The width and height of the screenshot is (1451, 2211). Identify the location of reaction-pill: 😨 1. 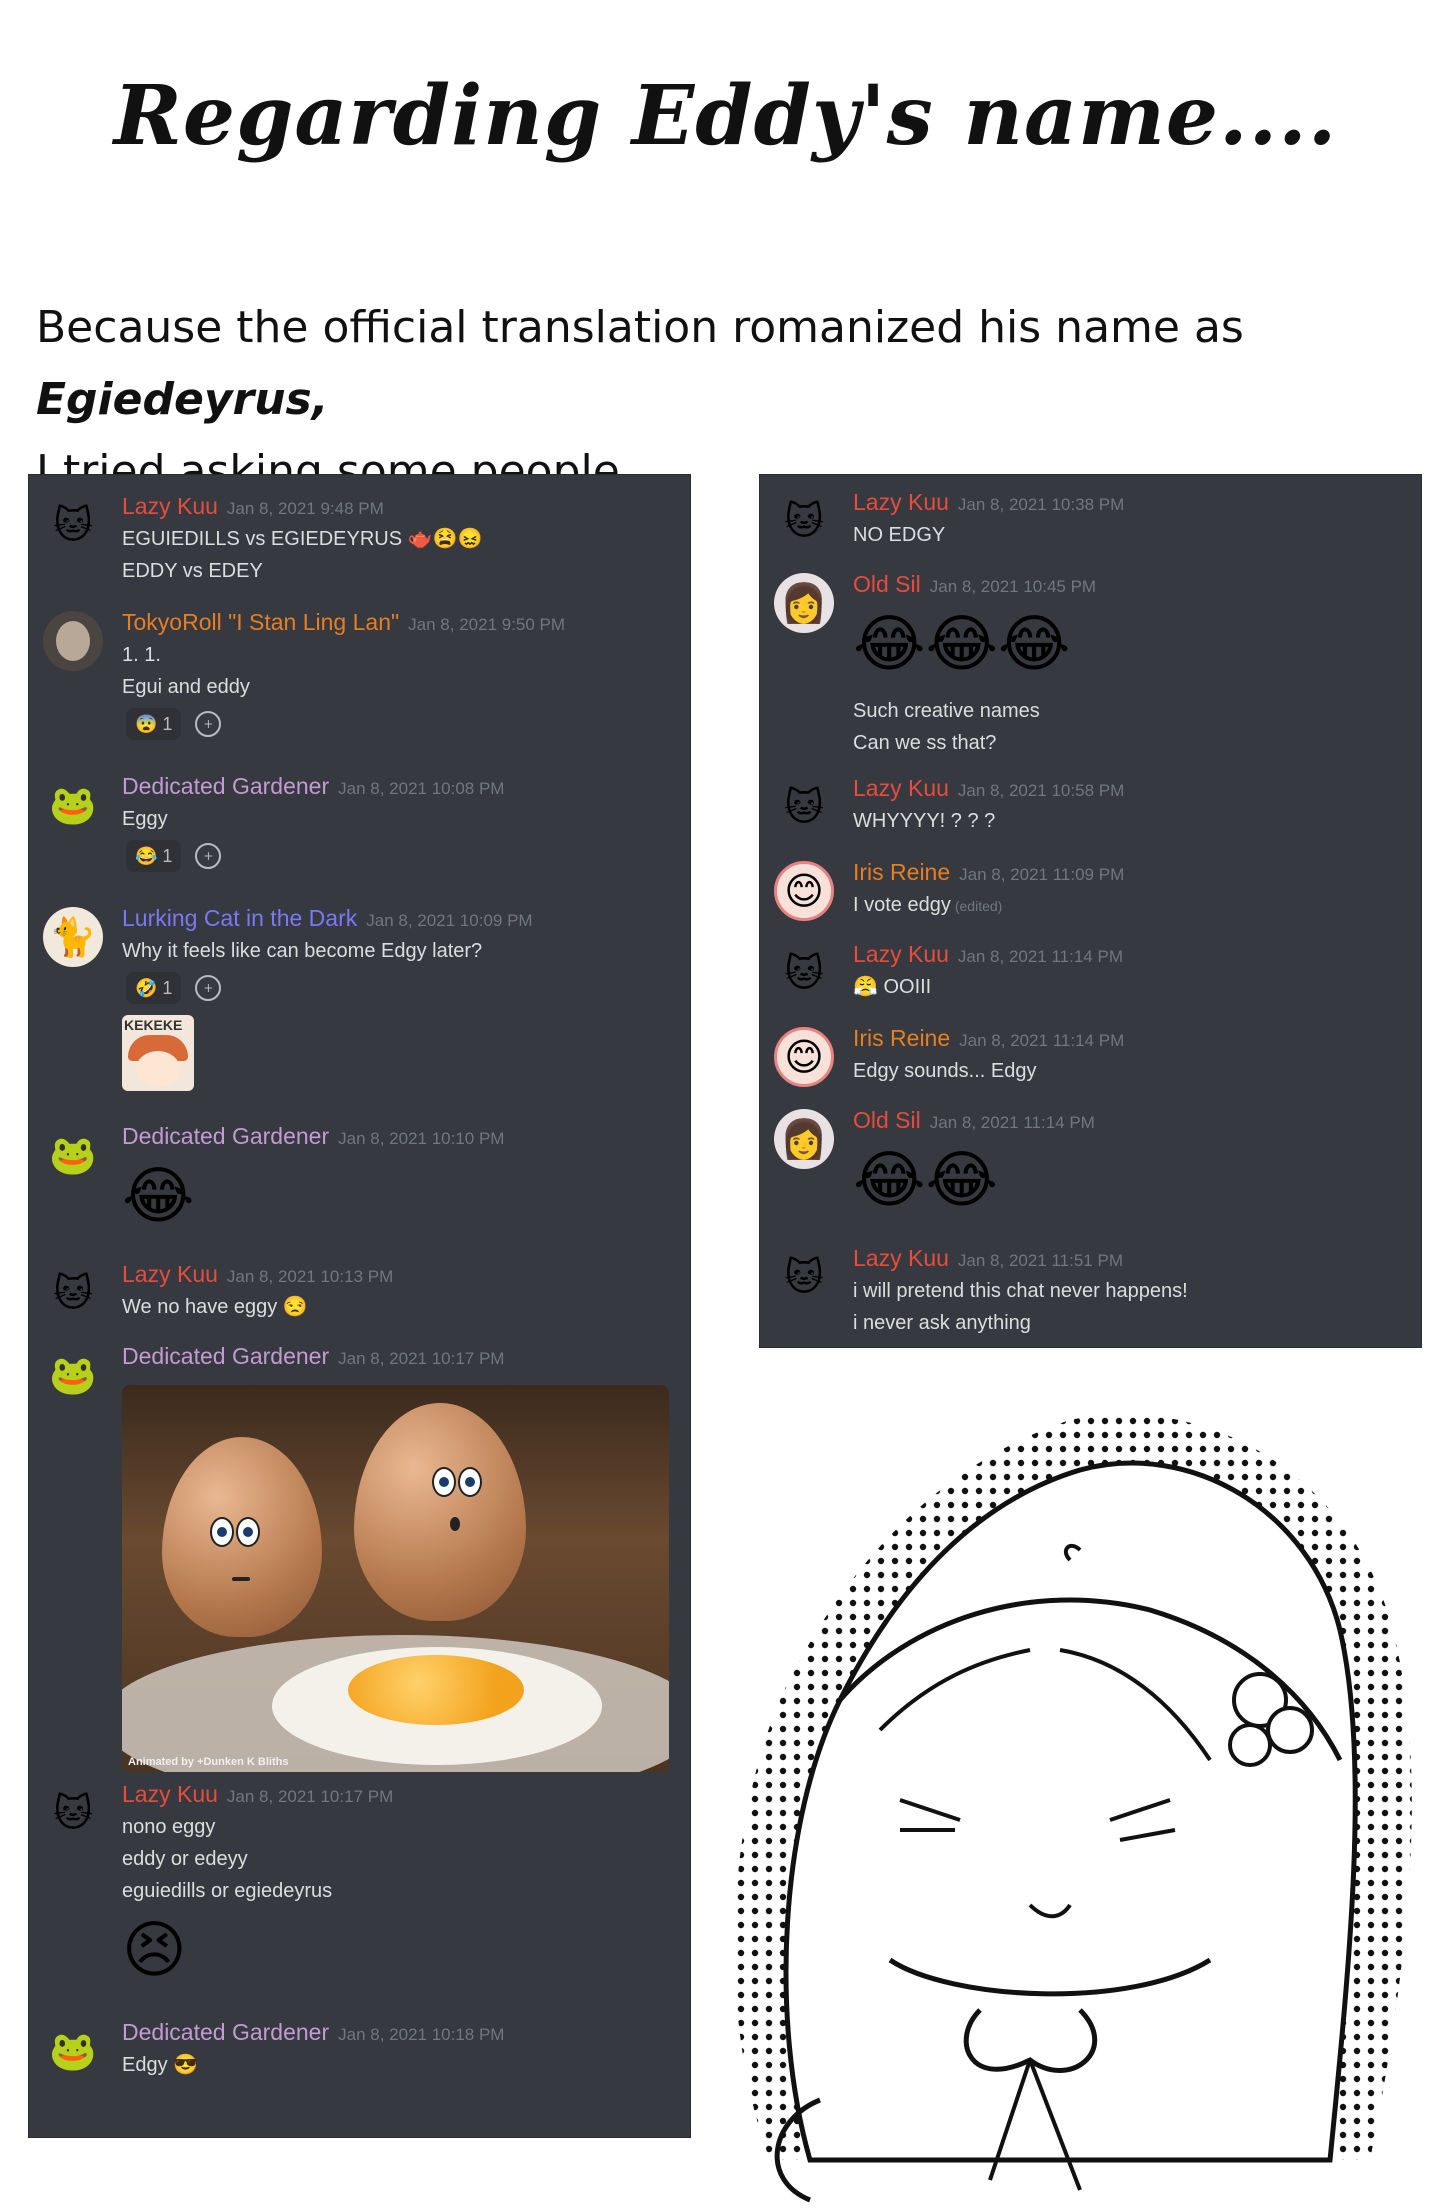
(154, 724).